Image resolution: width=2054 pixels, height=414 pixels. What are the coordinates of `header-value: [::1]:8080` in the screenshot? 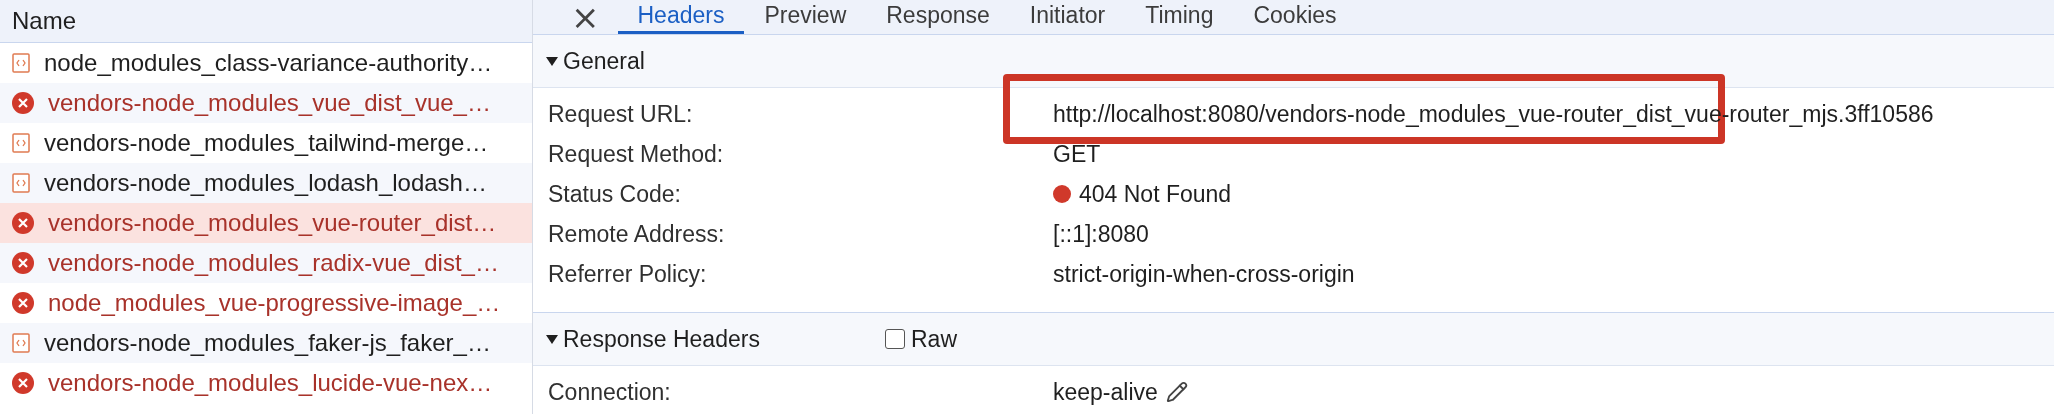 It's located at (1101, 234).